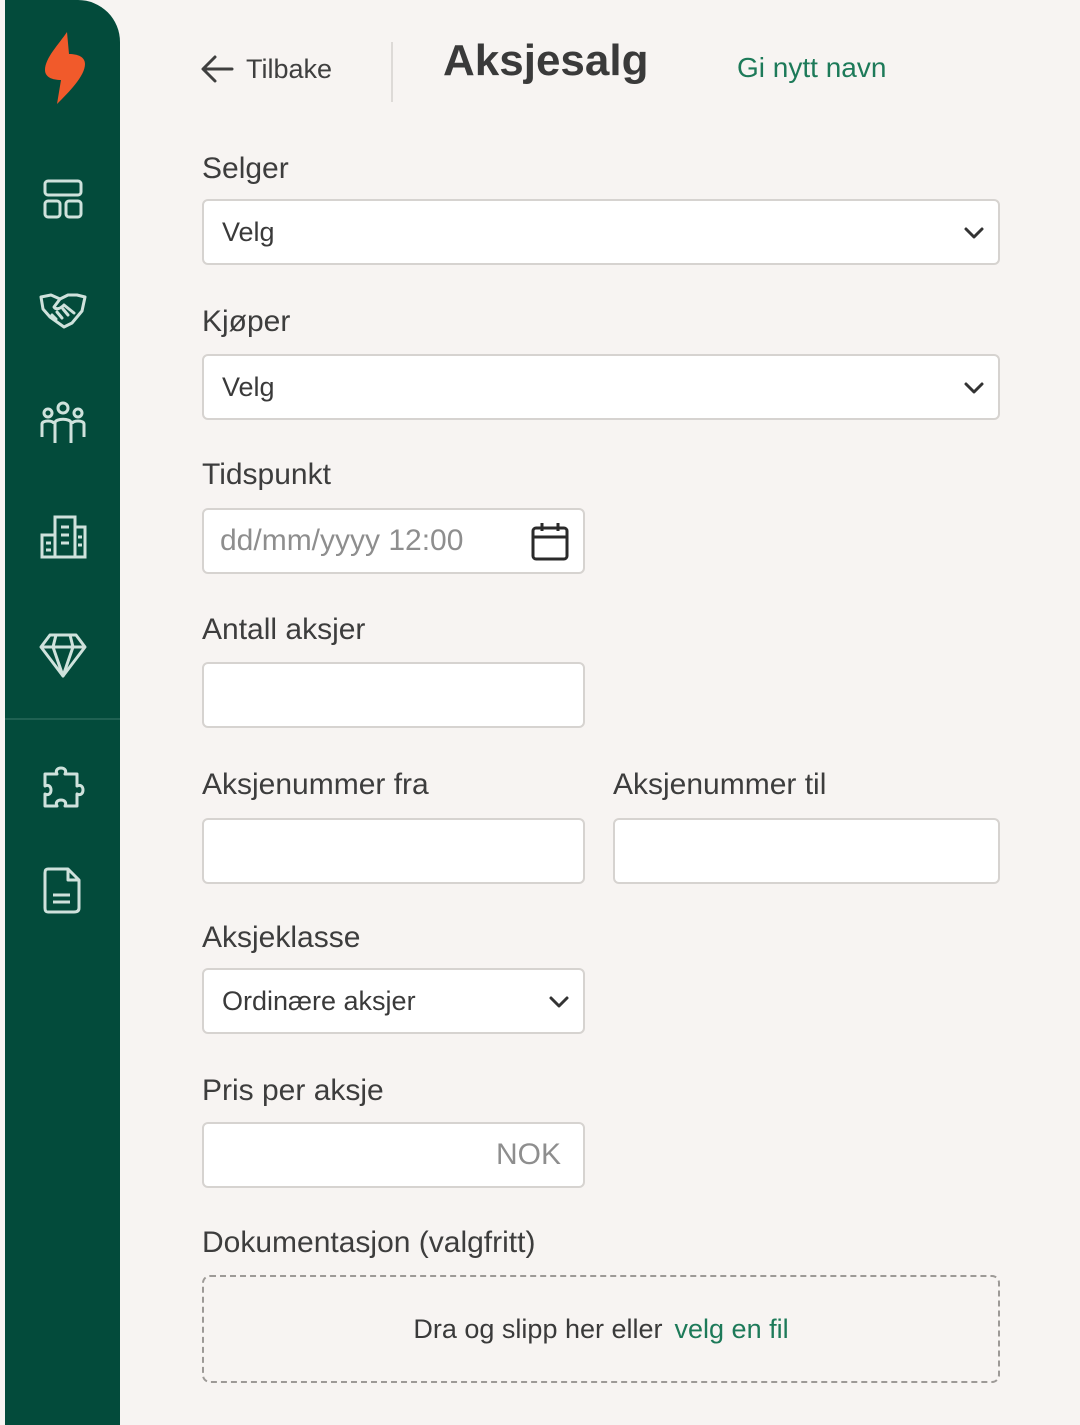  What do you see at coordinates (289, 68) in the screenshot?
I see `back-label: Tilbake` at bounding box center [289, 68].